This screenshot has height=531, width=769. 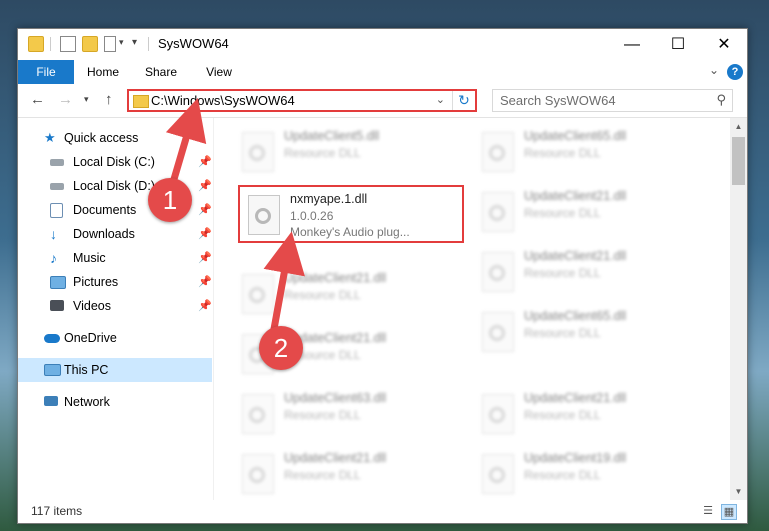 What do you see at coordinates (281, 348) in the screenshot?
I see `step-badge-2: 2` at bounding box center [281, 348].